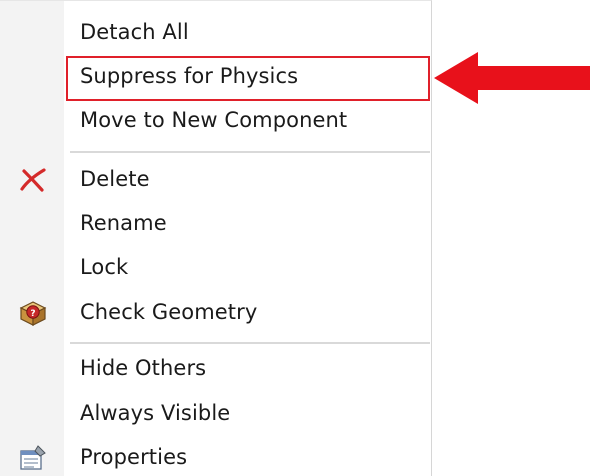 Image resolution: width=592 pixels, height=476 pixels. I want to click on delete-x-icon, so click(33, 180).